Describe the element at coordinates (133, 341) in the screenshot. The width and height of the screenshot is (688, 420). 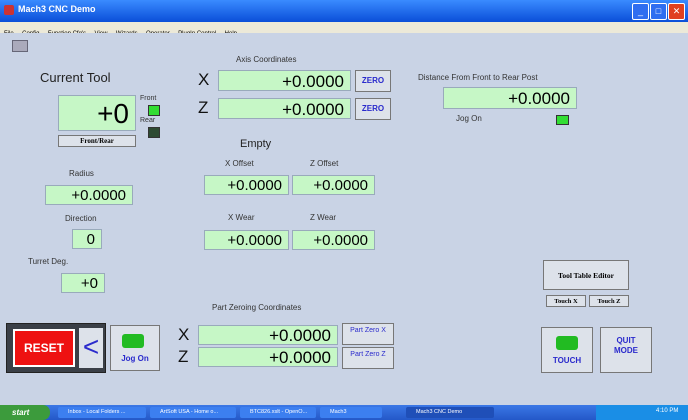
I see `jog-toggle-icon` at that location.